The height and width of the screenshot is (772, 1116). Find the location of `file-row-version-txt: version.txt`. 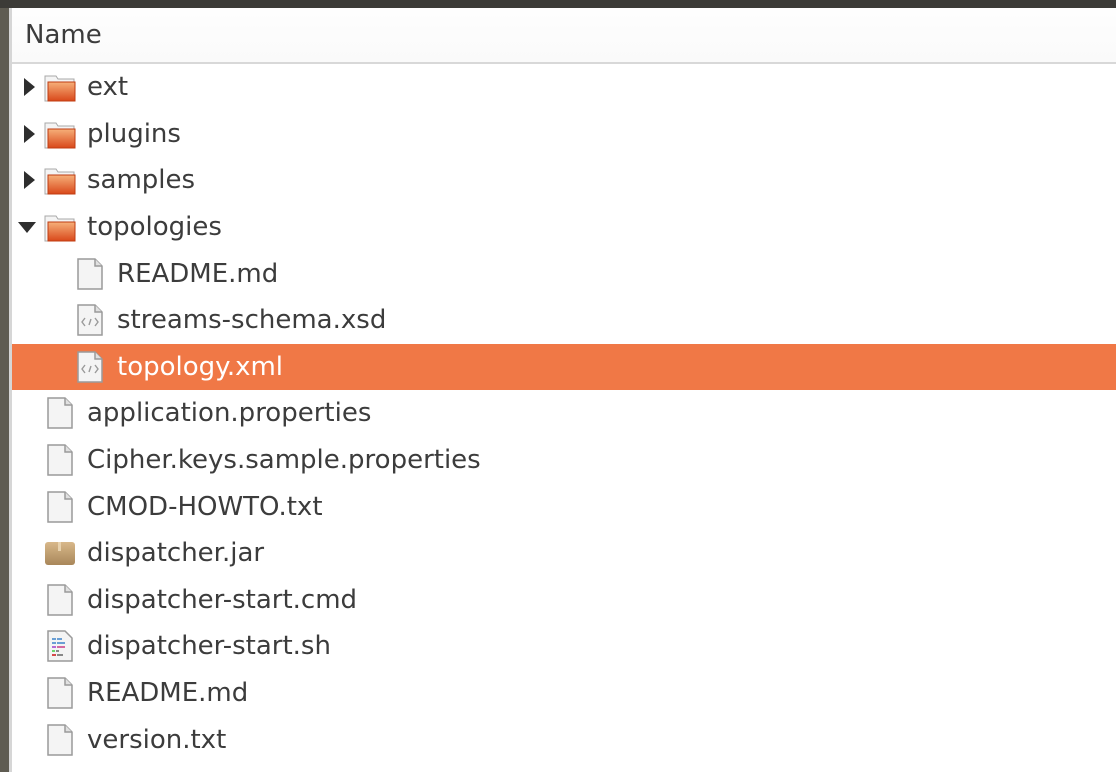

file-row-version-txt: version.txt is located at coordinates (564, 739).